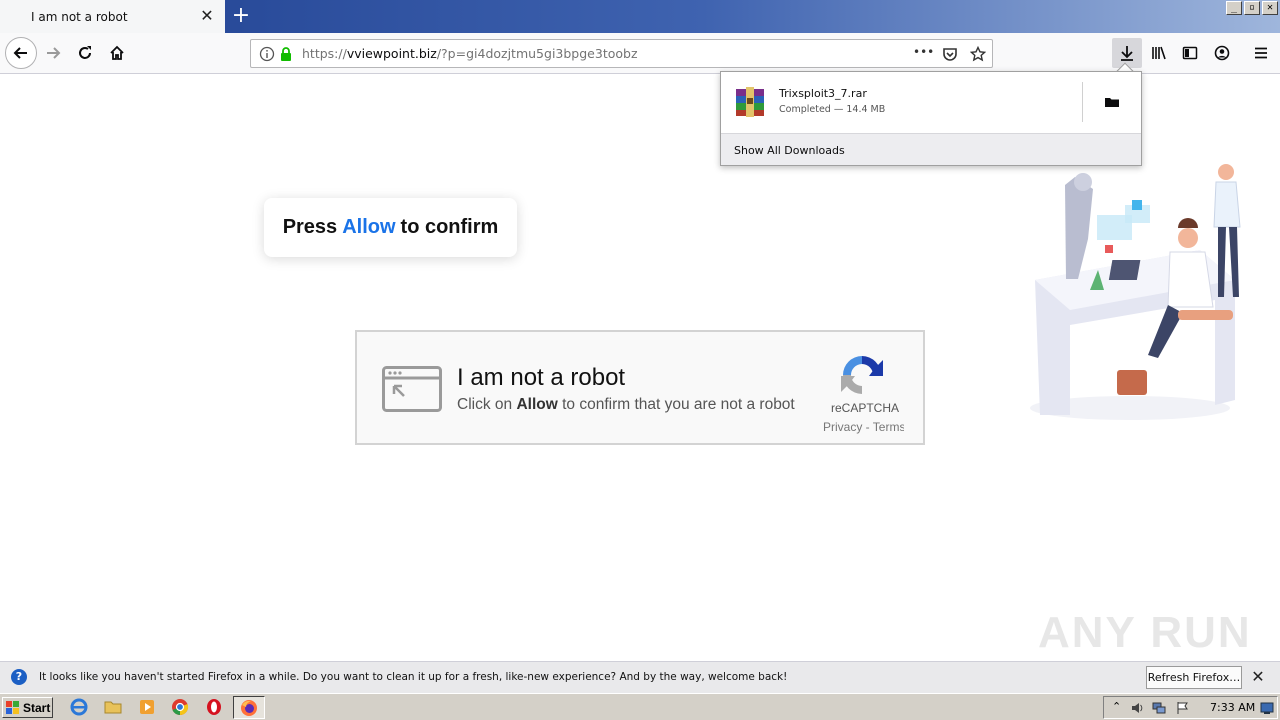 This screenshot has height=720, width=1280. I want to click on start-button: Start, so click(27, 707).